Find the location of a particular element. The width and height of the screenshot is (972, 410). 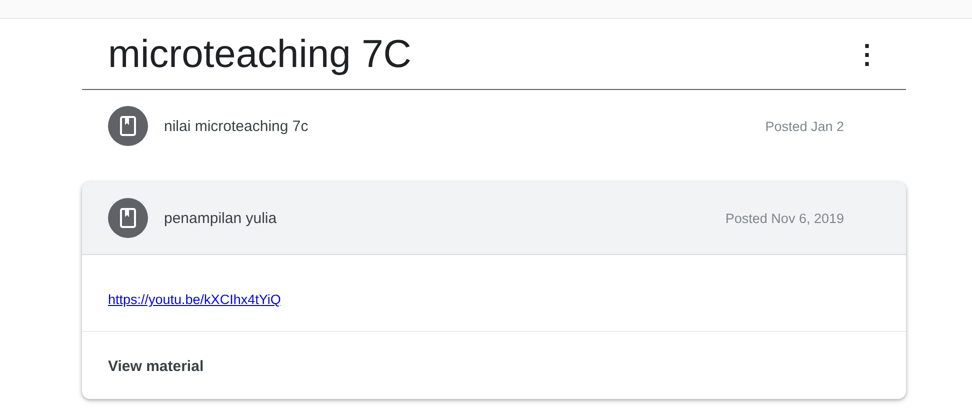

material-title: penampilan yulia is located at coordinates (221, 218).